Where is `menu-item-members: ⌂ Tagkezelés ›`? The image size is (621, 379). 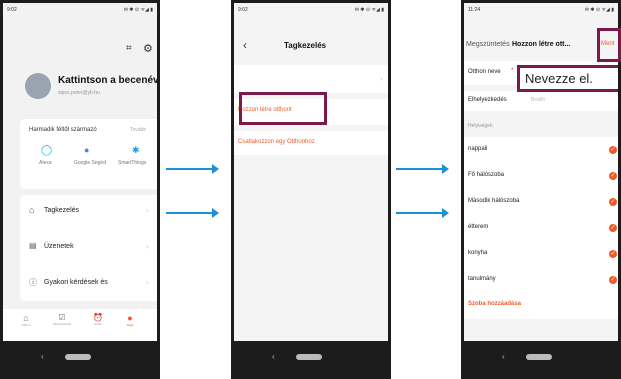
menu-item-members: ⌂ Tagkezelés › is located at coordinates (88, 212).